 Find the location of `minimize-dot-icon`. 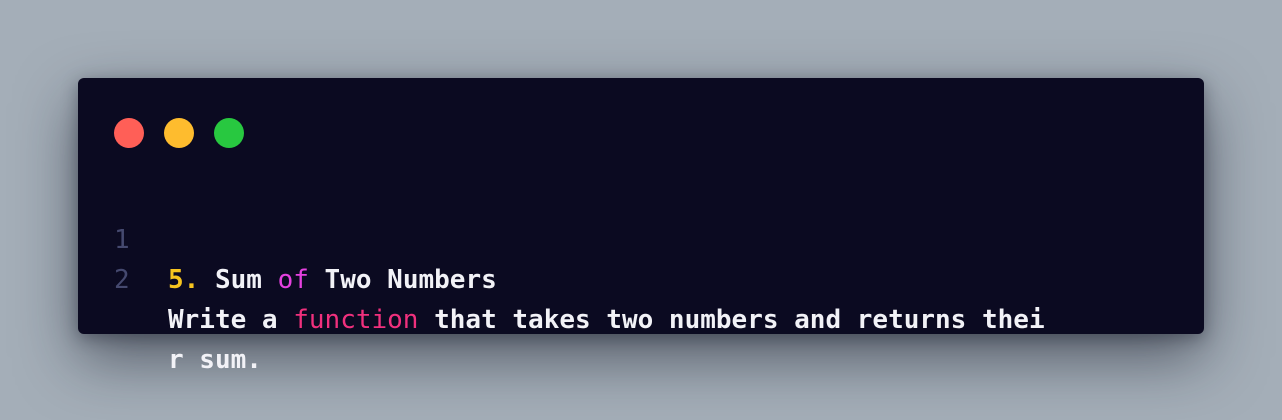

minimize-dot-icon is located at coordinates (179, 133).